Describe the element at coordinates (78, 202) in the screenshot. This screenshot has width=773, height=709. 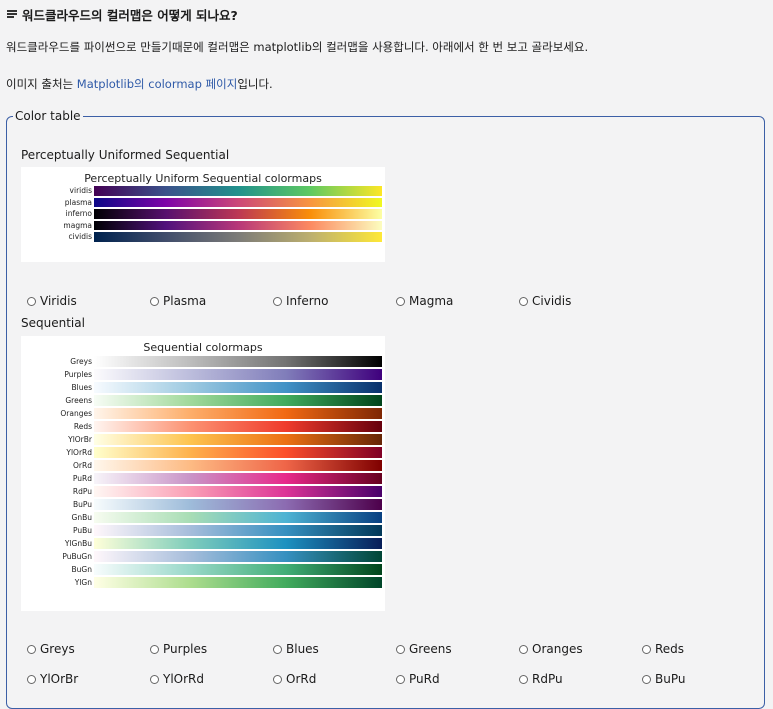
I see `colormap-name: plasma` at that location.